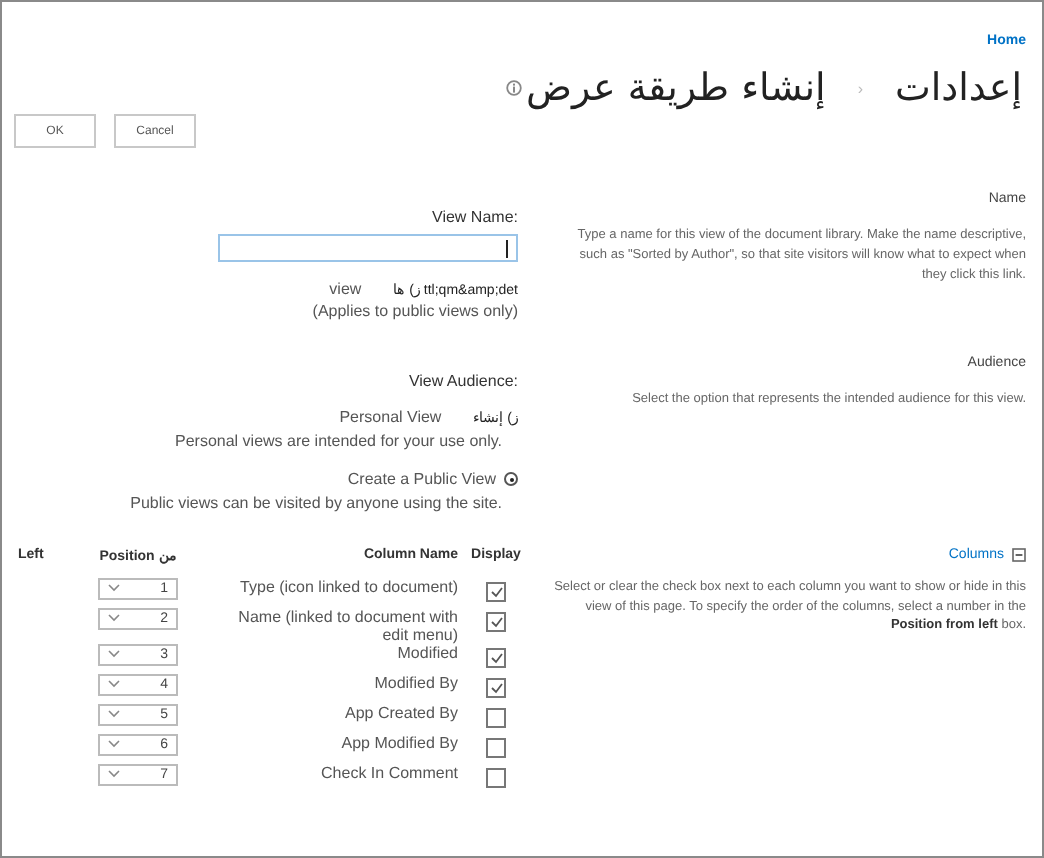 The width and height of the screenshot is (1044, 858). What do you see at coordinates (398, 742) in the screenshot?
I see `column-name: App Modified By` at bounding box center [398, 742].